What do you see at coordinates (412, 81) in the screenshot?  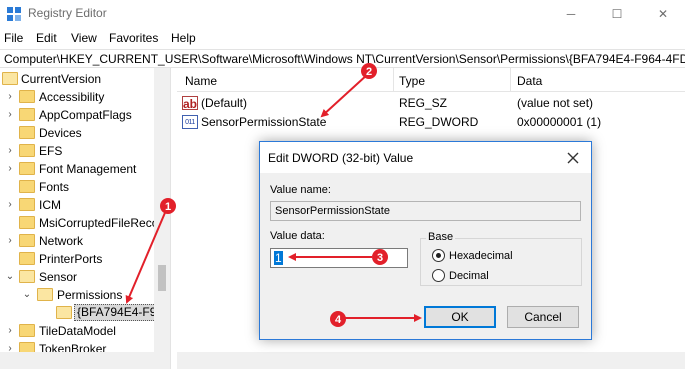 I see `column-type: Type` at bounding box center [412, 81].